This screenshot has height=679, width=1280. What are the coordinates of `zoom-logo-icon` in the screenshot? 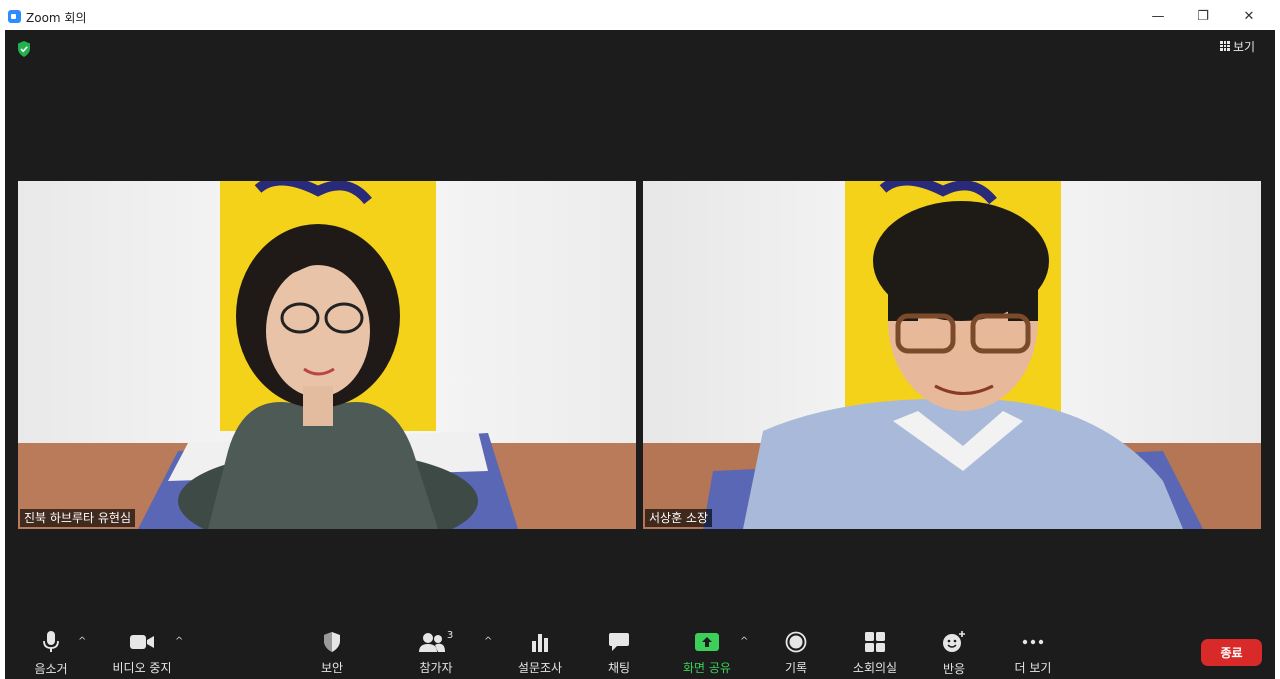 It's located at (14, 16).